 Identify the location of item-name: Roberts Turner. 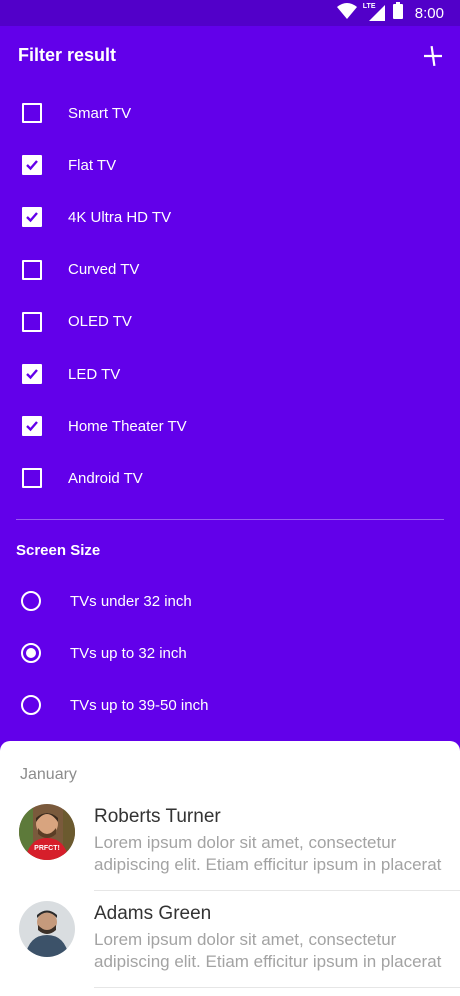
(157, 816).